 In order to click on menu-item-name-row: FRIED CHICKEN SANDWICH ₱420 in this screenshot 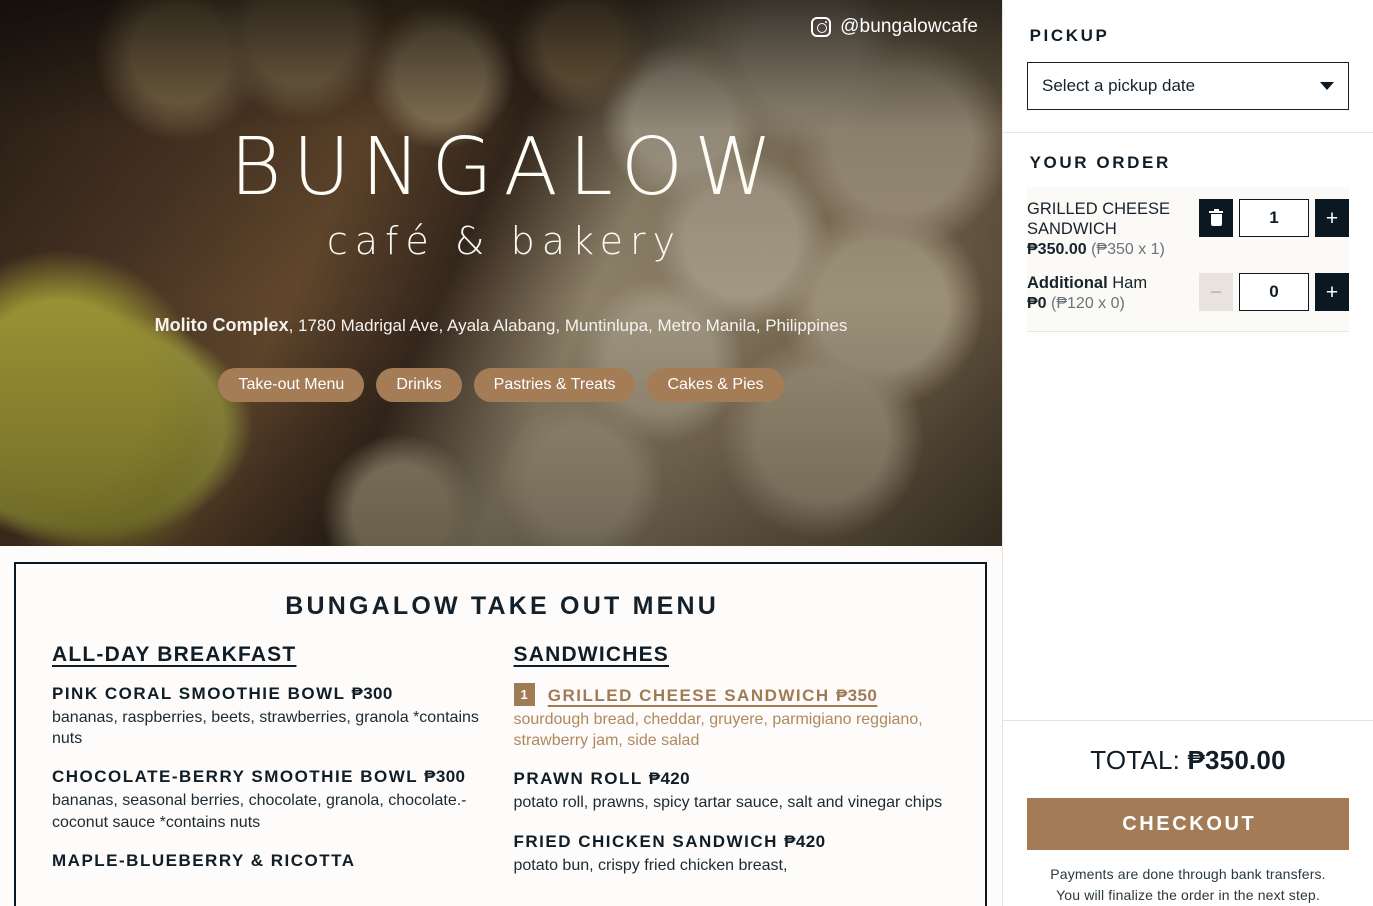, I will do `click(732, 842)`.